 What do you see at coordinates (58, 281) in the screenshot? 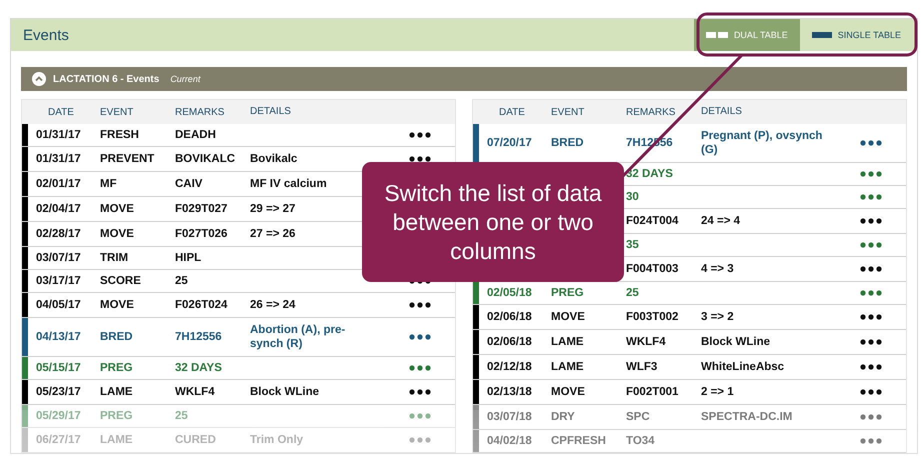
I see `date-cell: 03/17/17` at bounding box center [58, 281].